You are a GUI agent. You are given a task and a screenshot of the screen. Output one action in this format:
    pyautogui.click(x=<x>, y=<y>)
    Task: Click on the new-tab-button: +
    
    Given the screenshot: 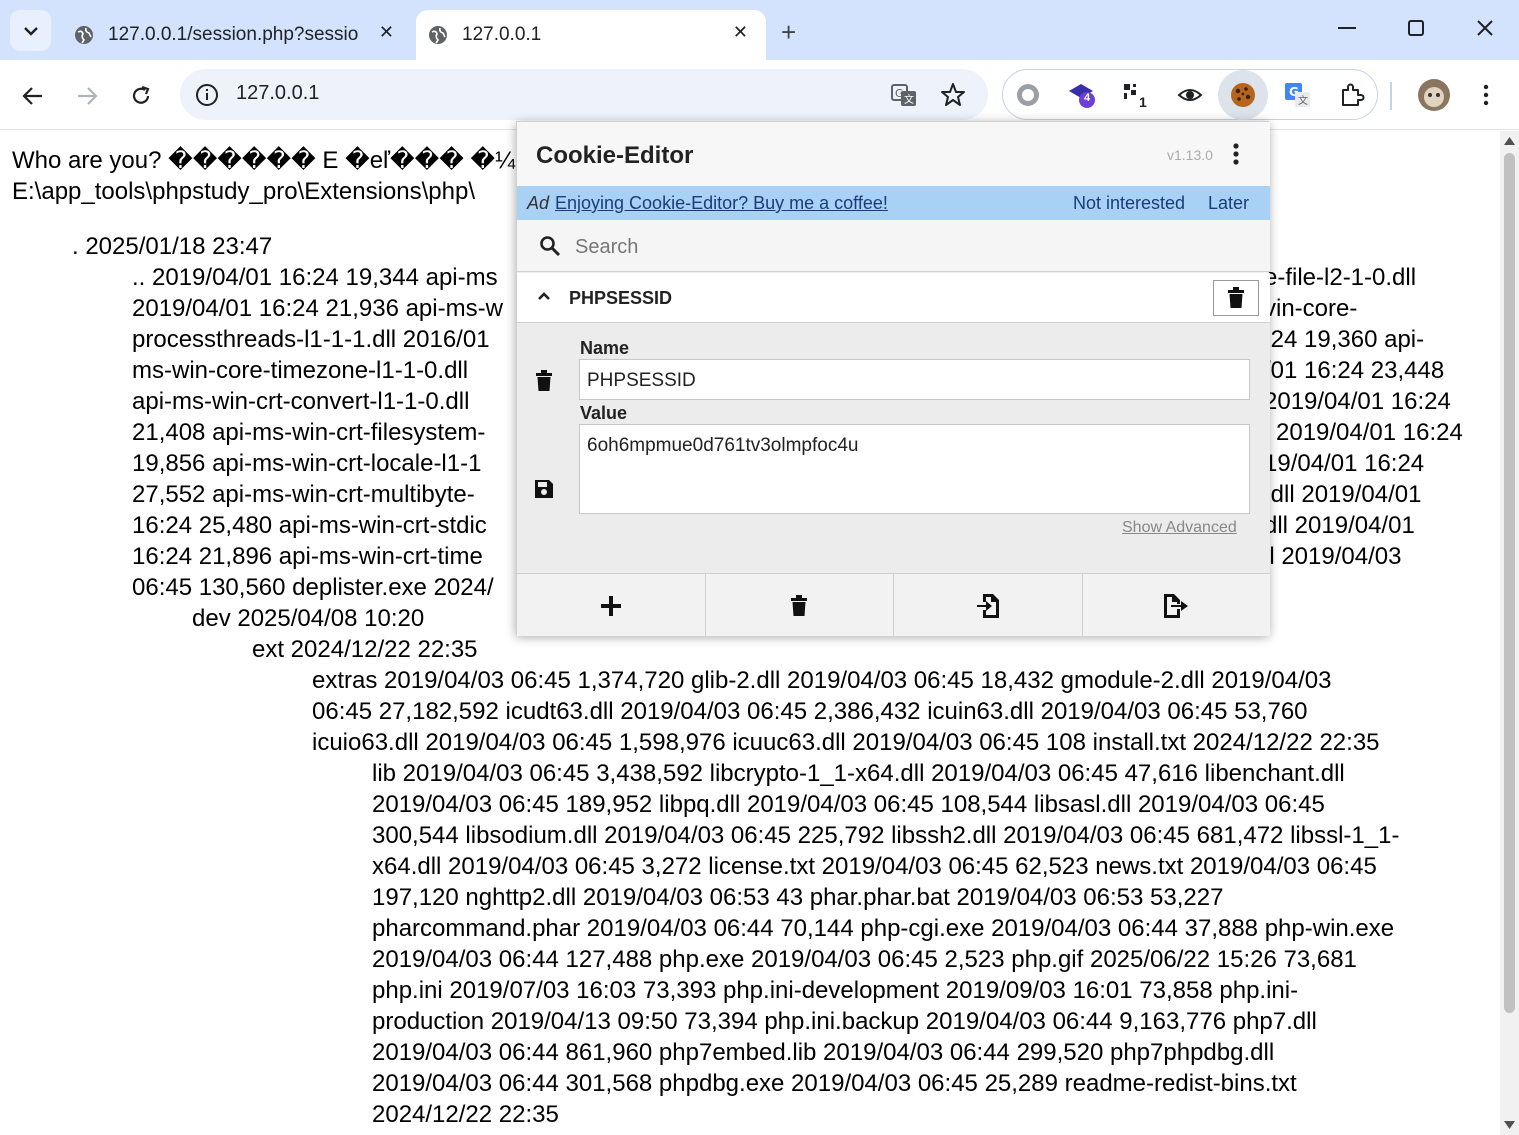 What is the action you would take?
    pyautogui.click(x=788, y=32)
    